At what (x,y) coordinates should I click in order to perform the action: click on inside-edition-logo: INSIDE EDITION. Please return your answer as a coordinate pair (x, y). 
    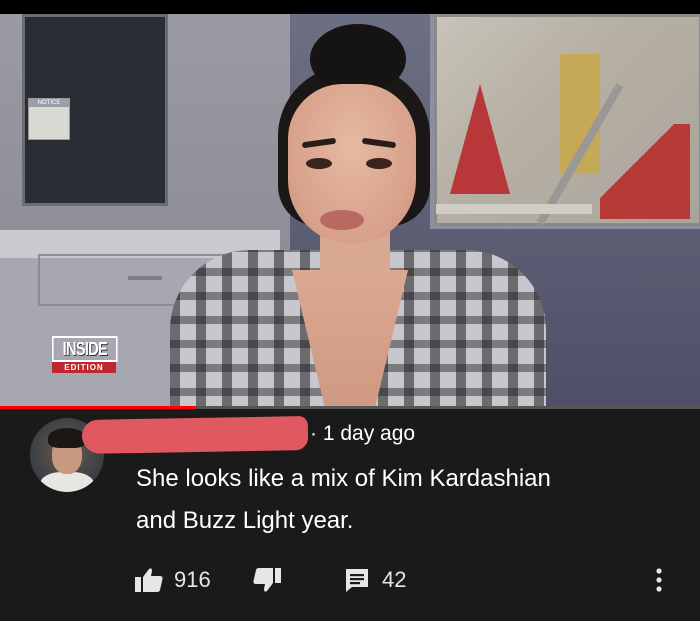
    Looking at the image, I should click on (85, 354).